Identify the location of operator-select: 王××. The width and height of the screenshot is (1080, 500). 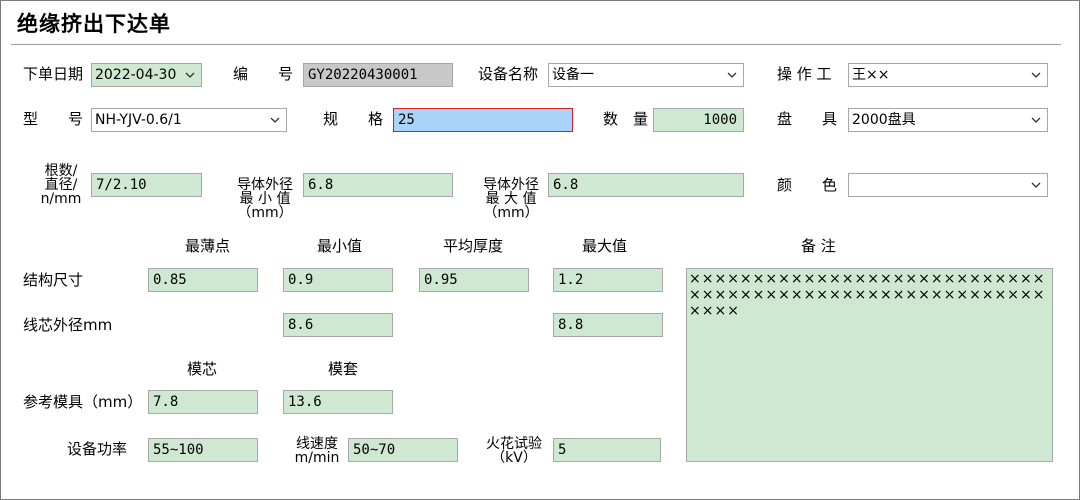
(948, 75).